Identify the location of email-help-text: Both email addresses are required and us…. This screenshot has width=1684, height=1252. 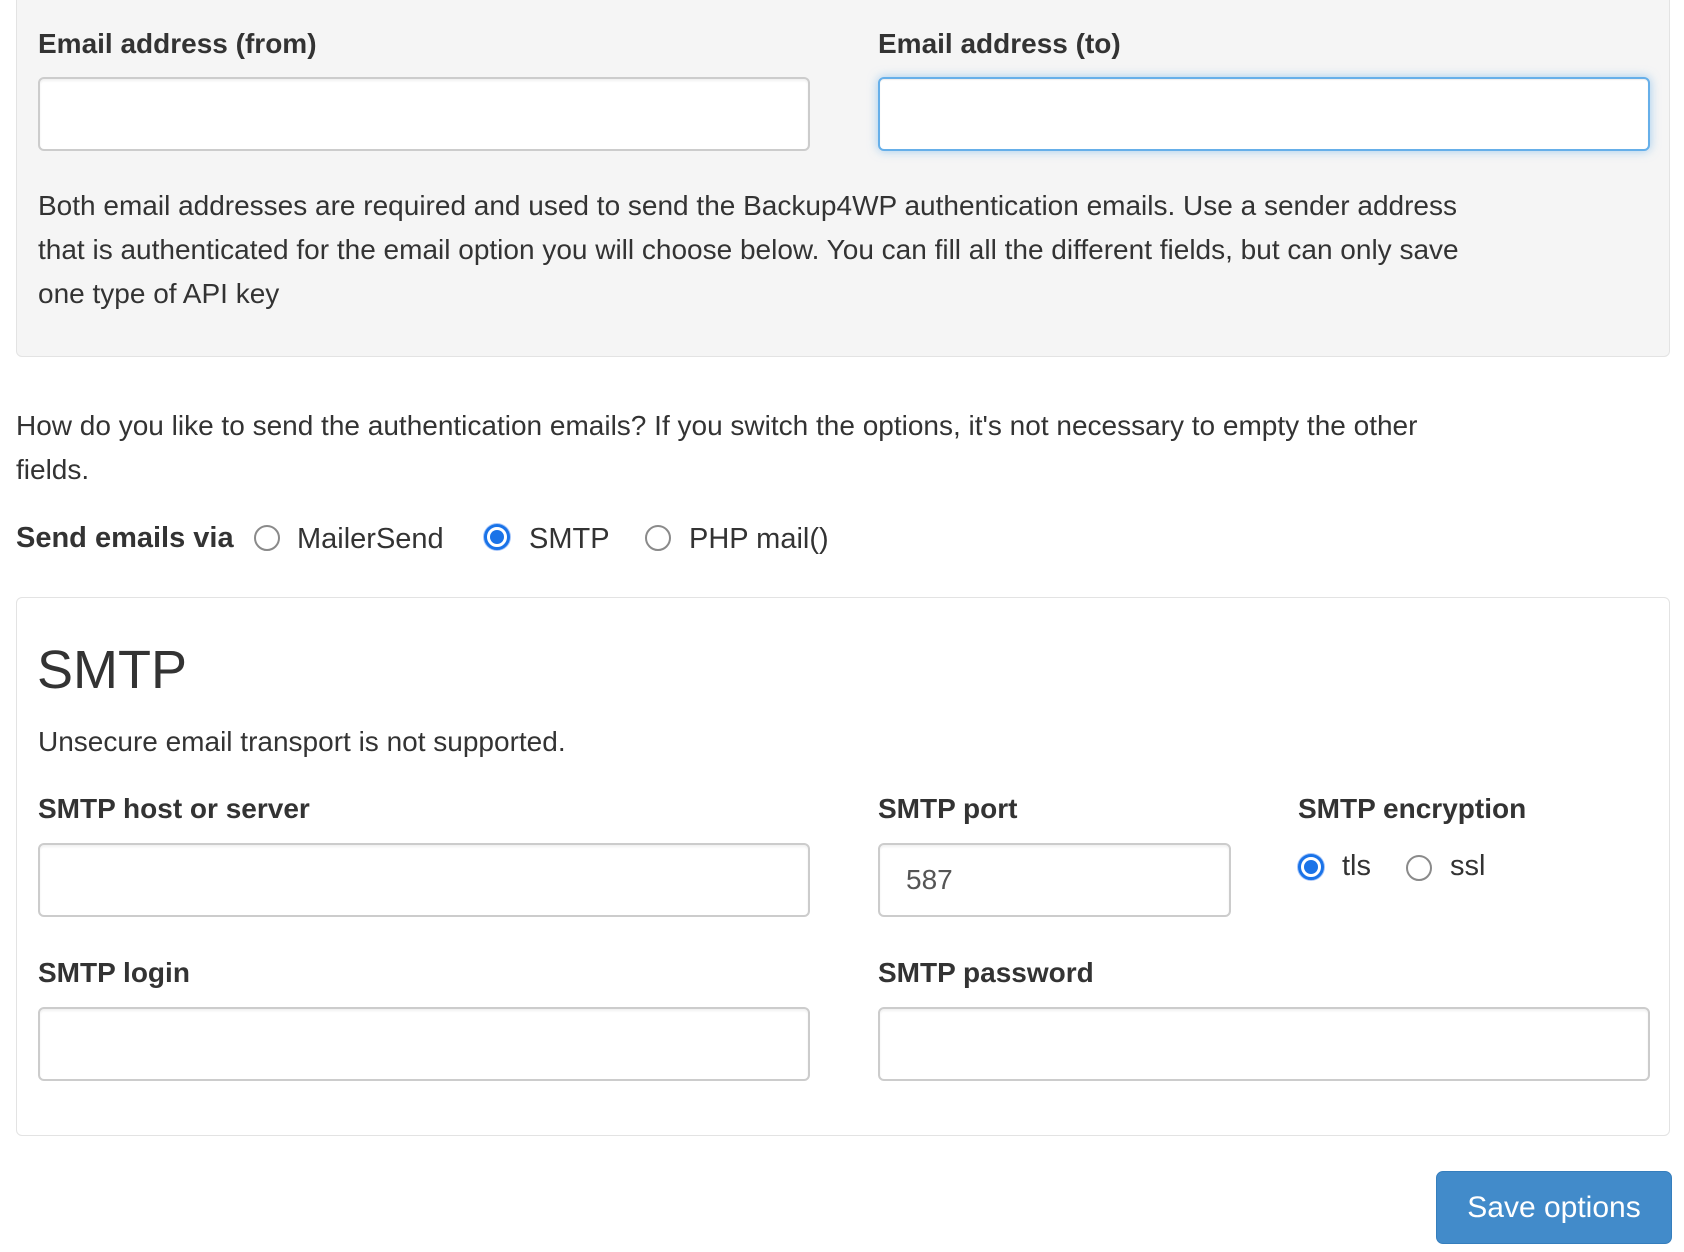
(848, 250).